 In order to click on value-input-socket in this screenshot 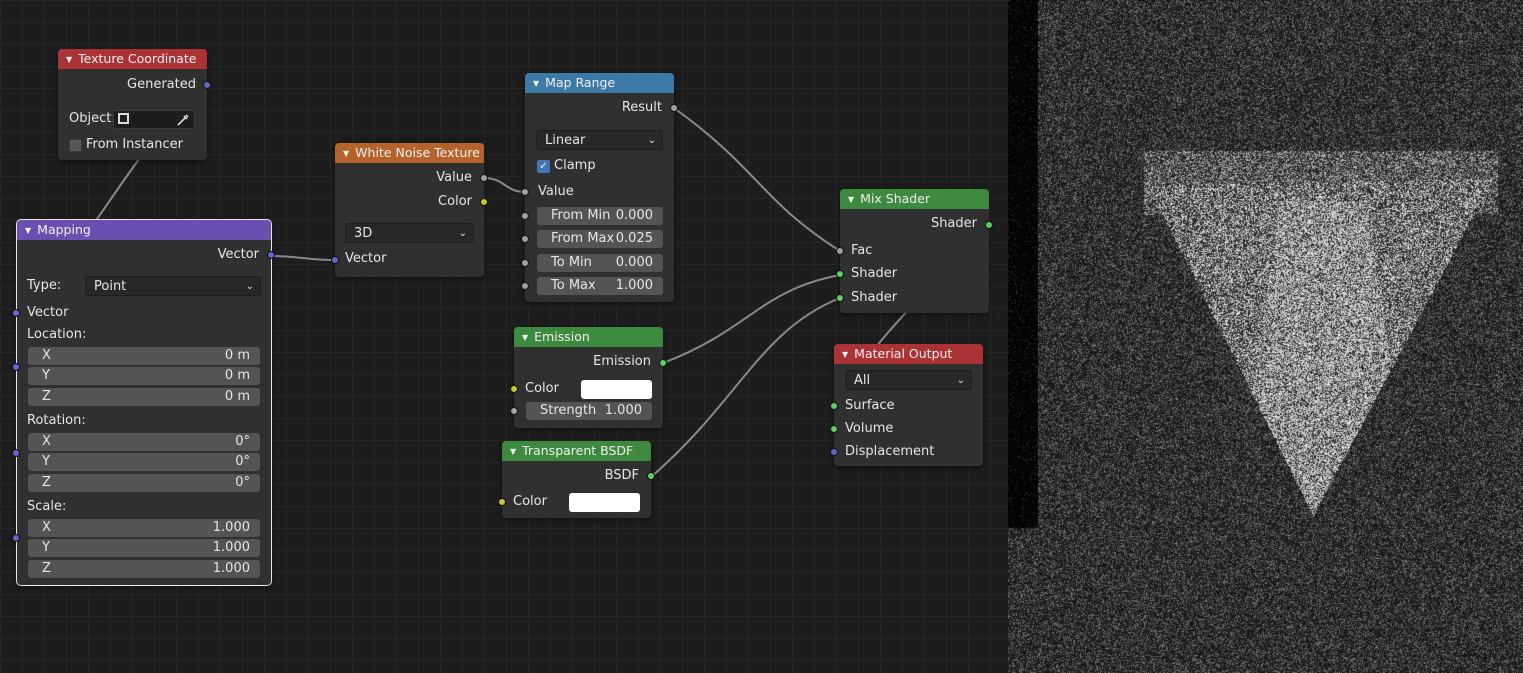, I will do `click(525, 192)`.